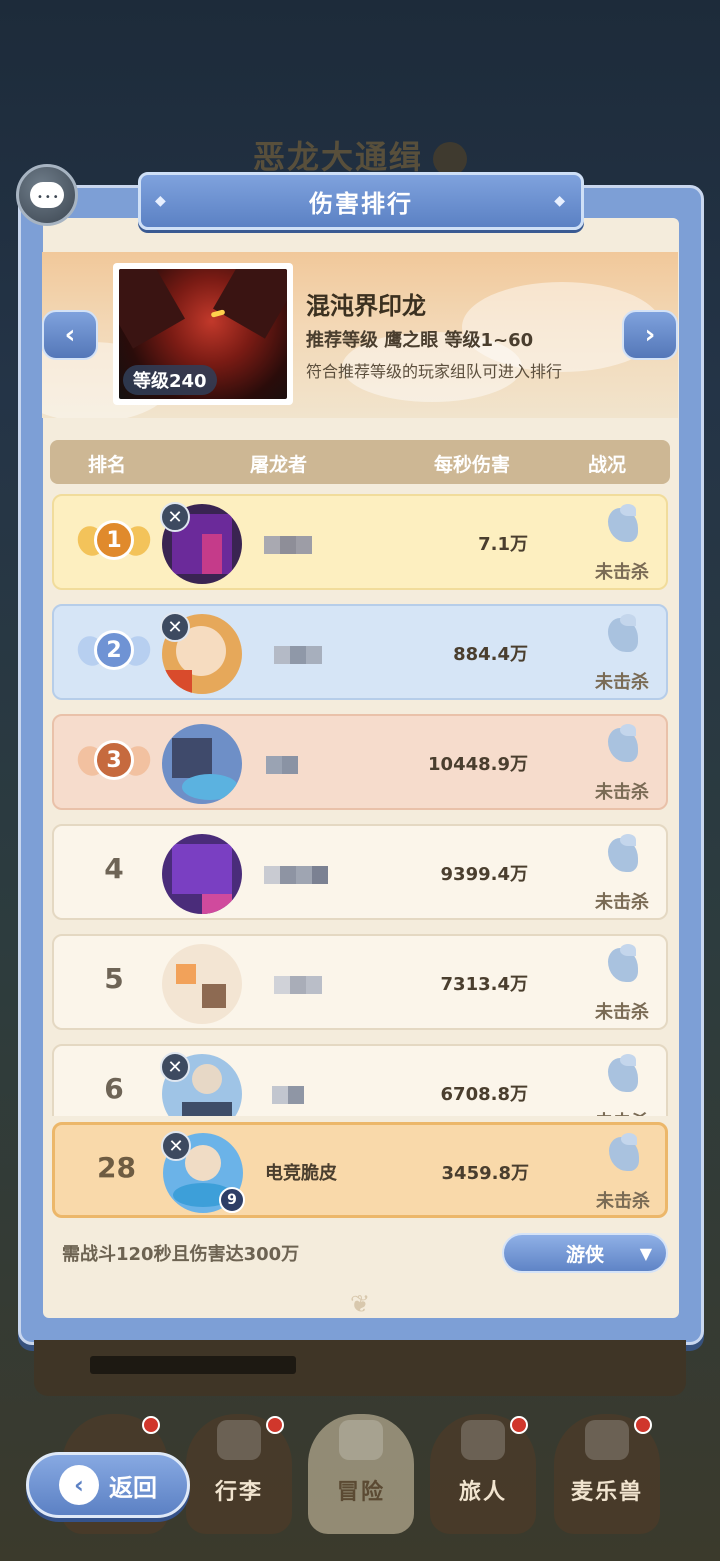  Describe the element at coordinates (585, 1253) in the screenshot. I see `class-filter-dropdown: 游侠 ▼` at that location.